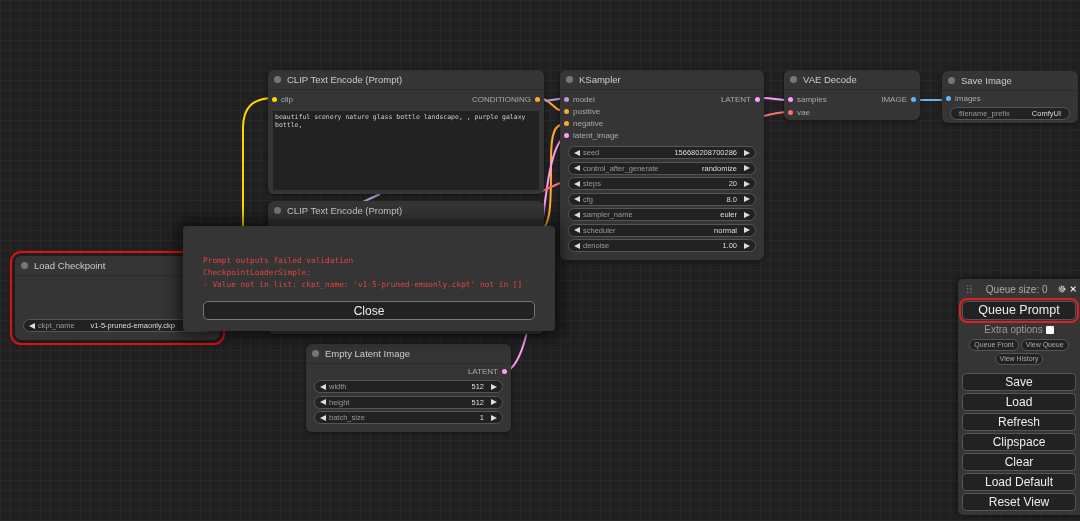 This screenshot has width=1080, height=521. I want to click on output-label: IMAGE, so click(894, 99).